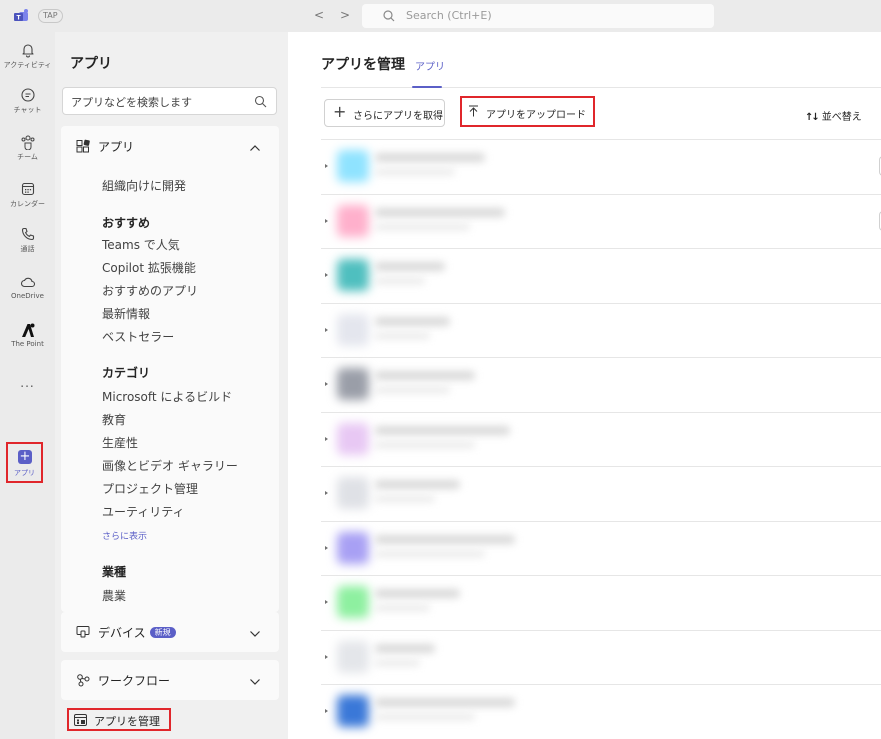 This screenshot has width=881, height=739. What do you see at coordinates (120, 442) in the screenshot?
I see `nav-item-productivity: 生産性` at bounding box center [120, 442].